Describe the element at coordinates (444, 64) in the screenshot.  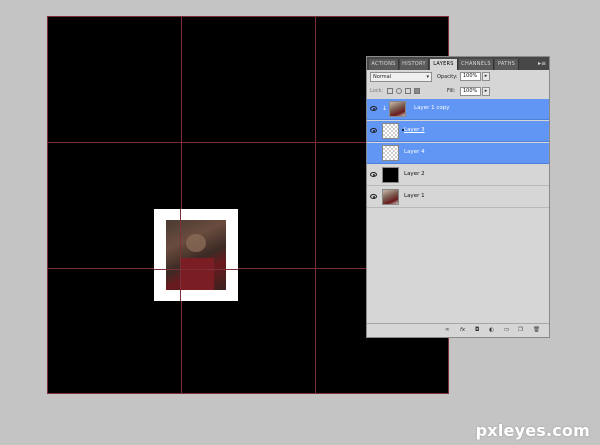
I see `tab-layers: LAYERS` at that location.